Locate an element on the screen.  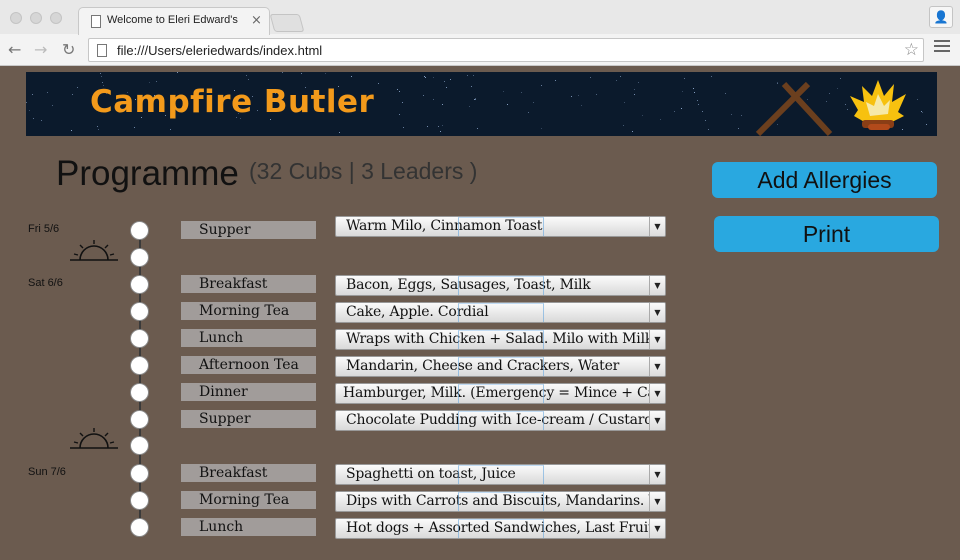
url-text: file:///Users/eleriedwards/index.html is located at coordinates (219, 50).